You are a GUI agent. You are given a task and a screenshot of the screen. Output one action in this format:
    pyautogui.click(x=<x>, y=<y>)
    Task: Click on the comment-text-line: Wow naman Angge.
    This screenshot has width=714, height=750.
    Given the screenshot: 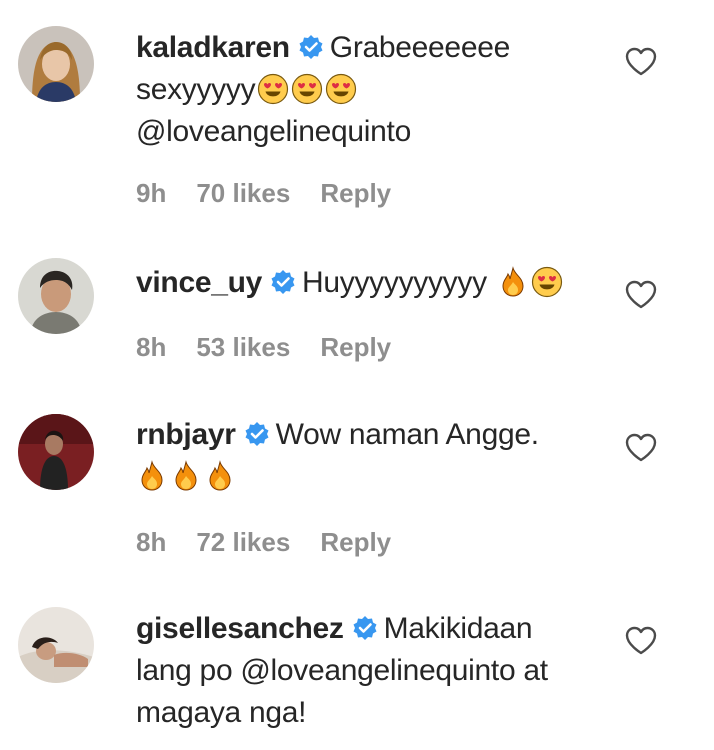 What is the action you would take?
    pyautogui.click(x=407, y=434)
    